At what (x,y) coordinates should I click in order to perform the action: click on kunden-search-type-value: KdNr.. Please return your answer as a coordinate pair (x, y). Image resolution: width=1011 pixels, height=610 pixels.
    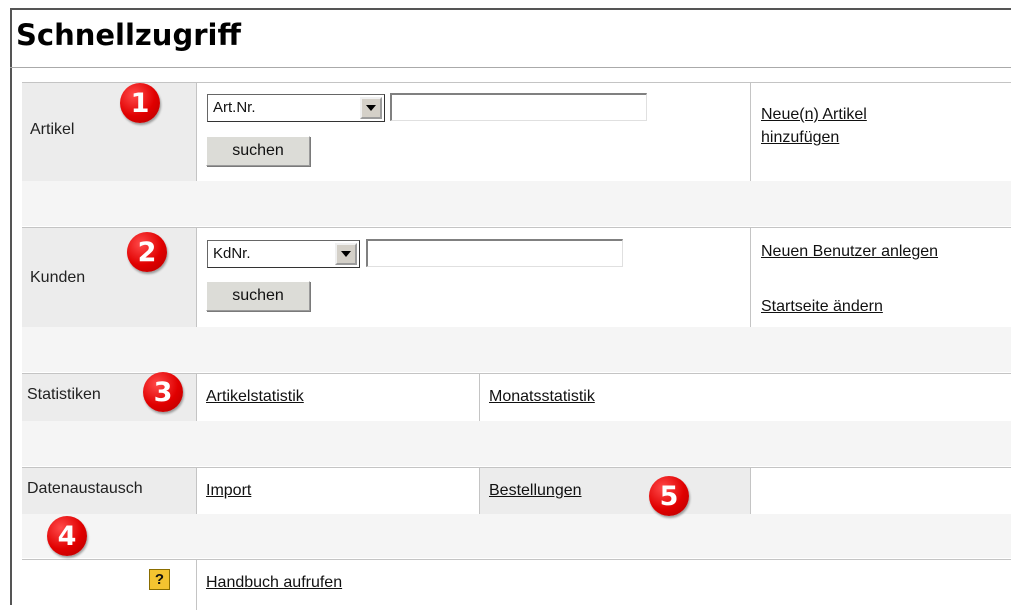
    Looking at the image, I should click on (232, 253).